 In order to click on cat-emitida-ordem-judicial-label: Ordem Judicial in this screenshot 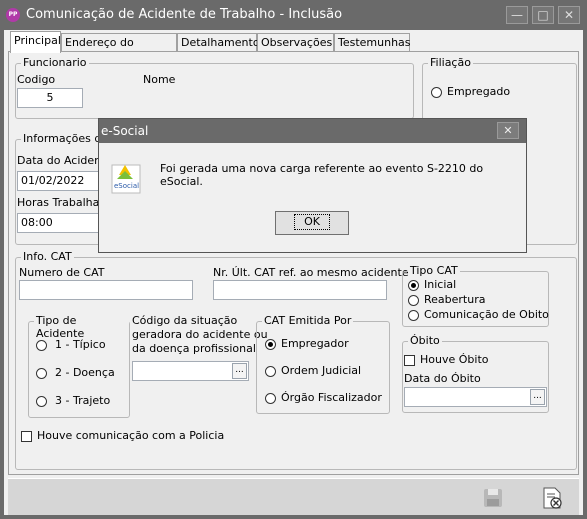, I will do `click(321, 370)`.